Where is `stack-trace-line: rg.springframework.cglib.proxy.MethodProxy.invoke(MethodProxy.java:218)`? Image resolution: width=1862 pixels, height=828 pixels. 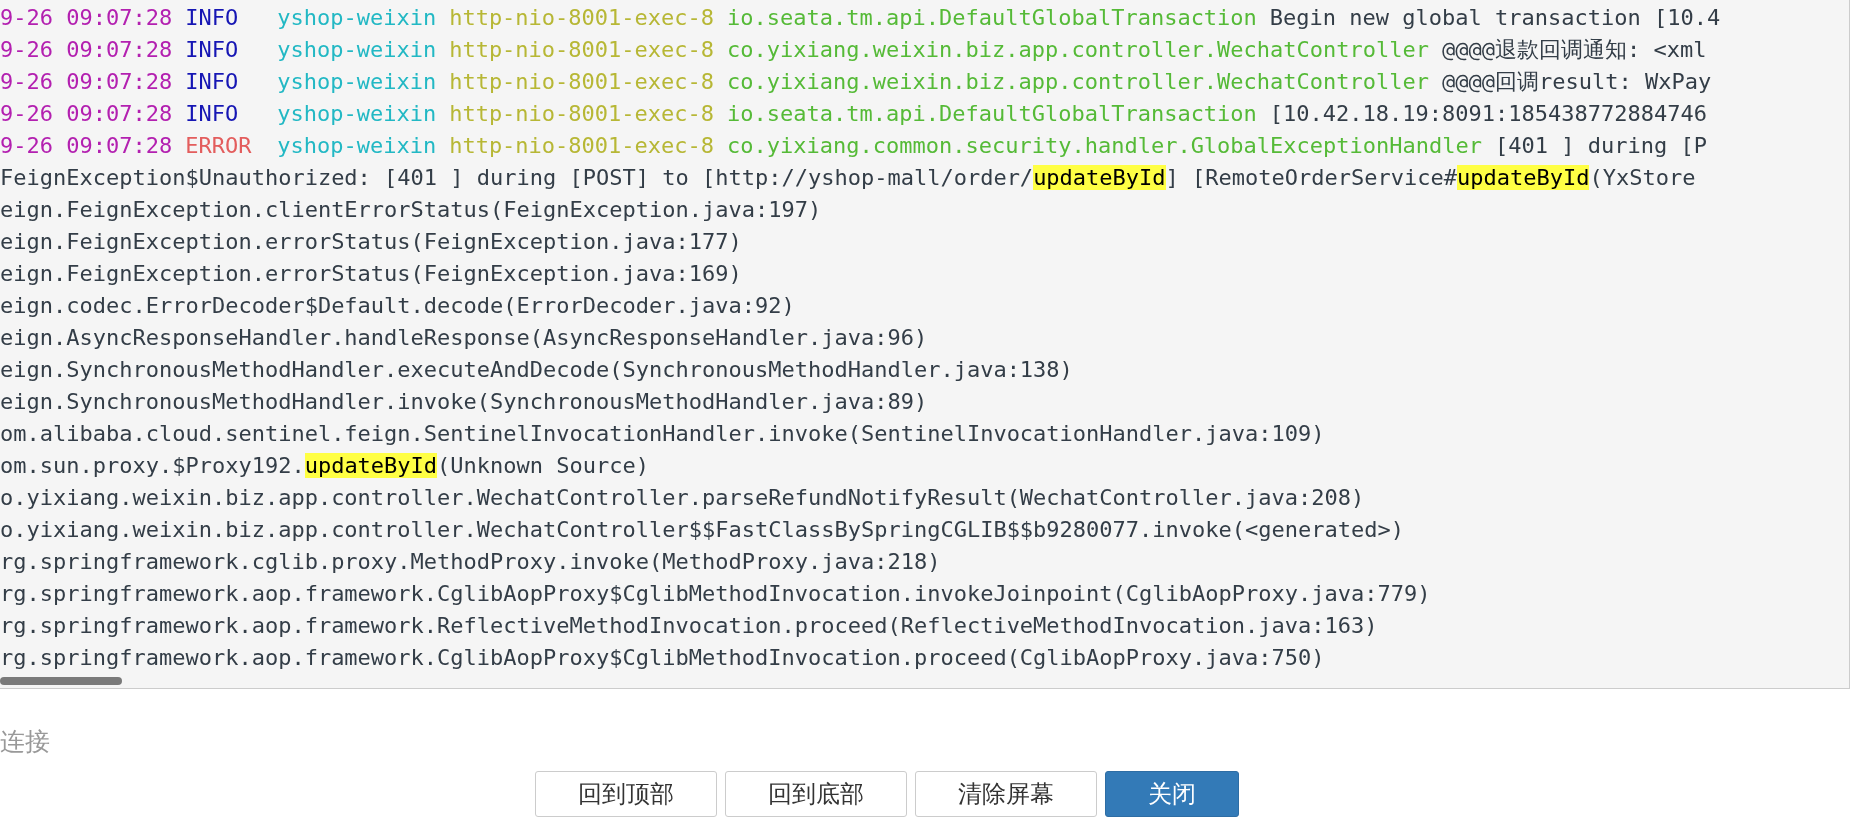 stack-trace-line: rg.springframework.cglib.proxy.MethodProxy.invoke(MethodProxy.java:218) is located at coordinates (470, 562).